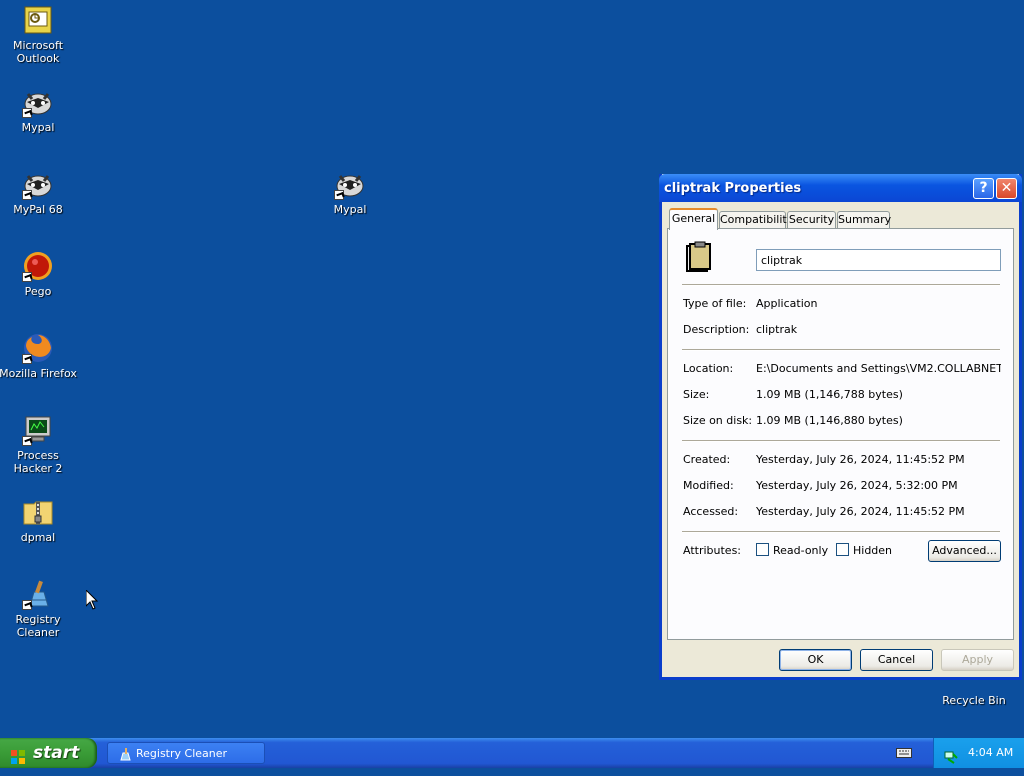 The height and width of the screenshot is (776, 1024). Describe the element at coordinates (904, 753) in the screenshot. I see `keyboard-icon` at that location.